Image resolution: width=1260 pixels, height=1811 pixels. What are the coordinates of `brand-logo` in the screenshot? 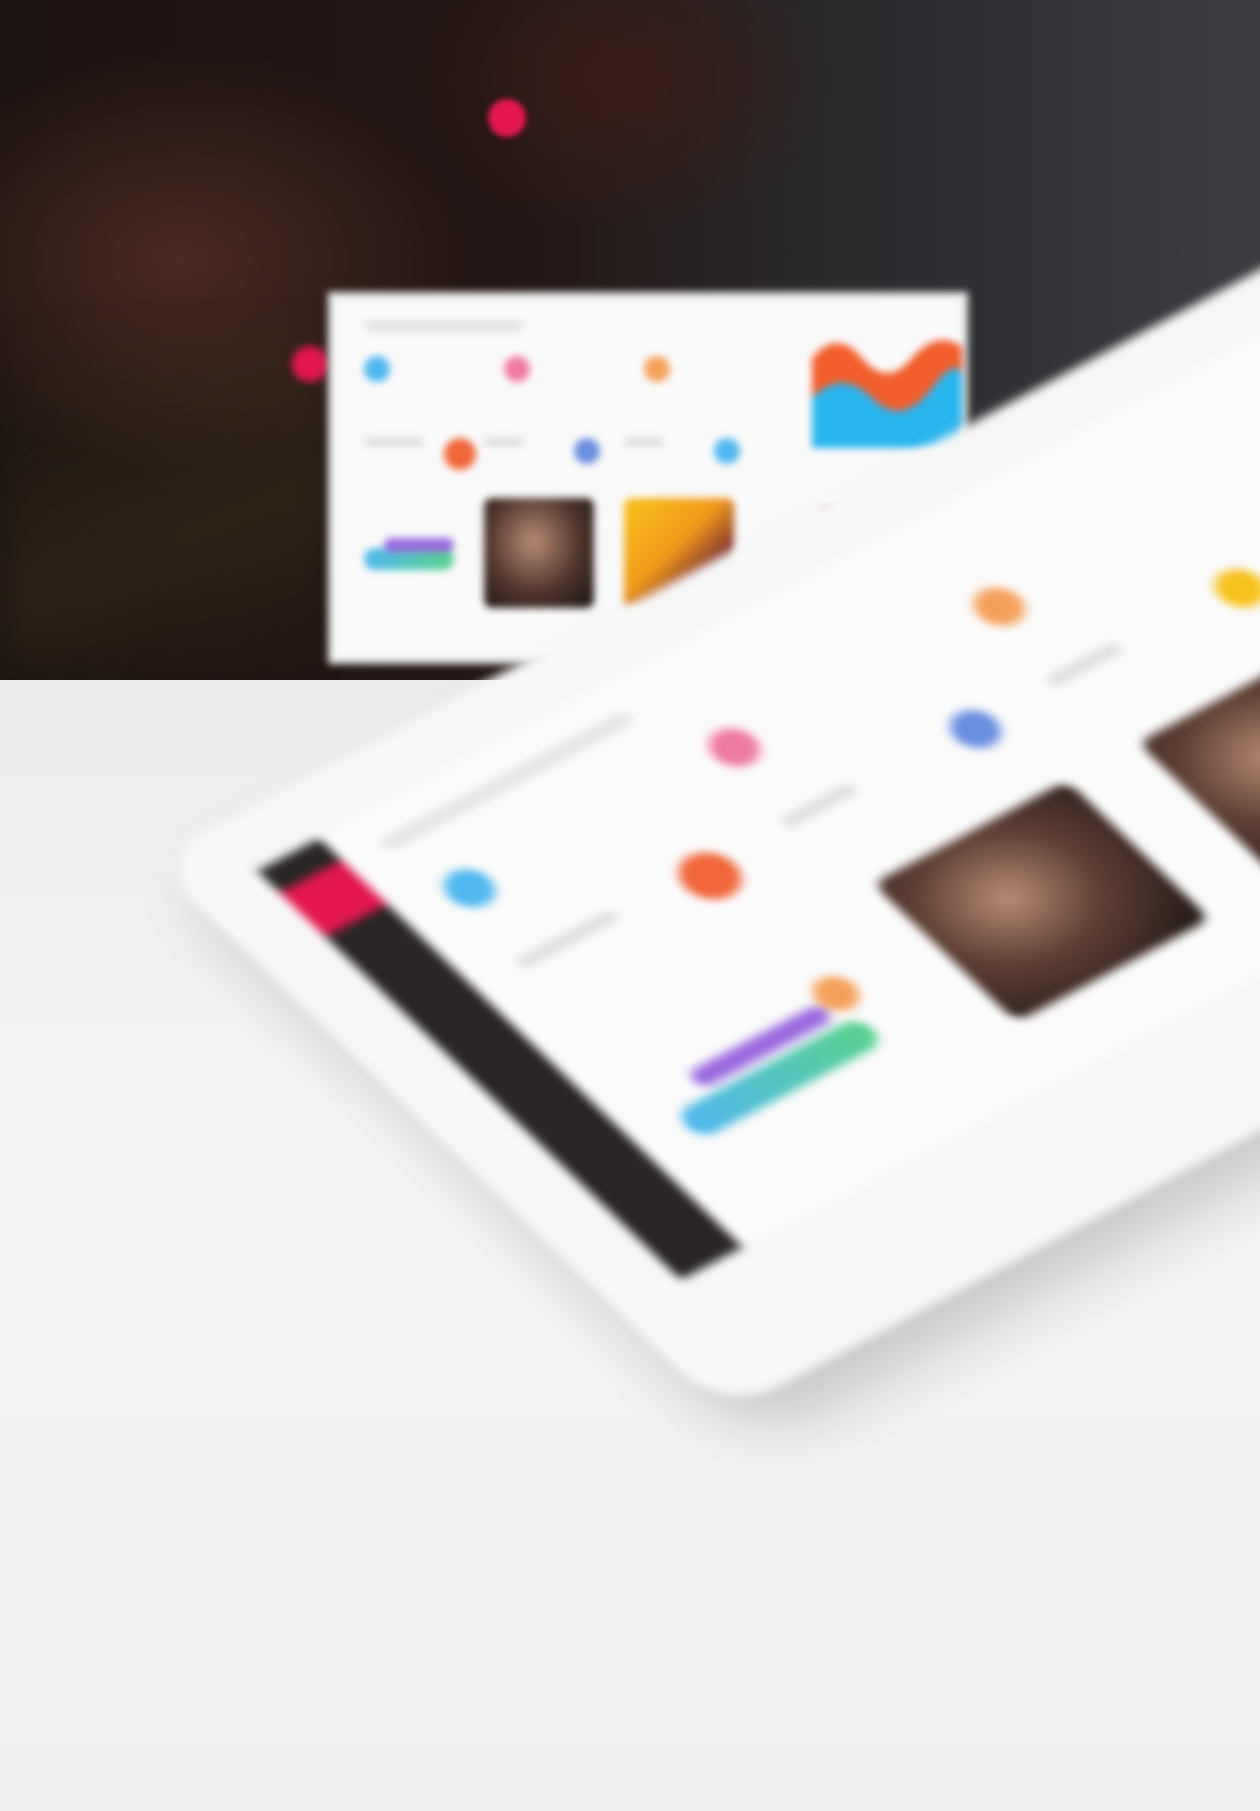 It's located at (511, 118).